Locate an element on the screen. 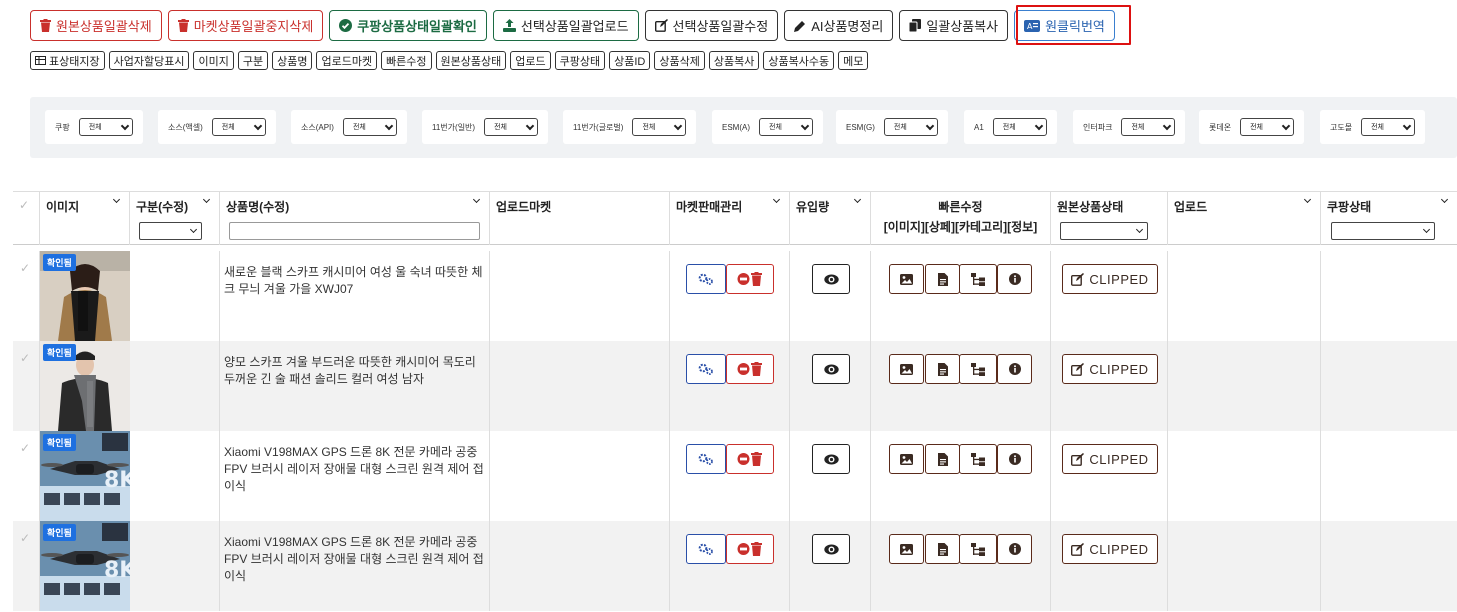 The width and height of the screenshot is (1457, 612). column-toggle: 쿠팡상태 is located at coordinates (580, 60).